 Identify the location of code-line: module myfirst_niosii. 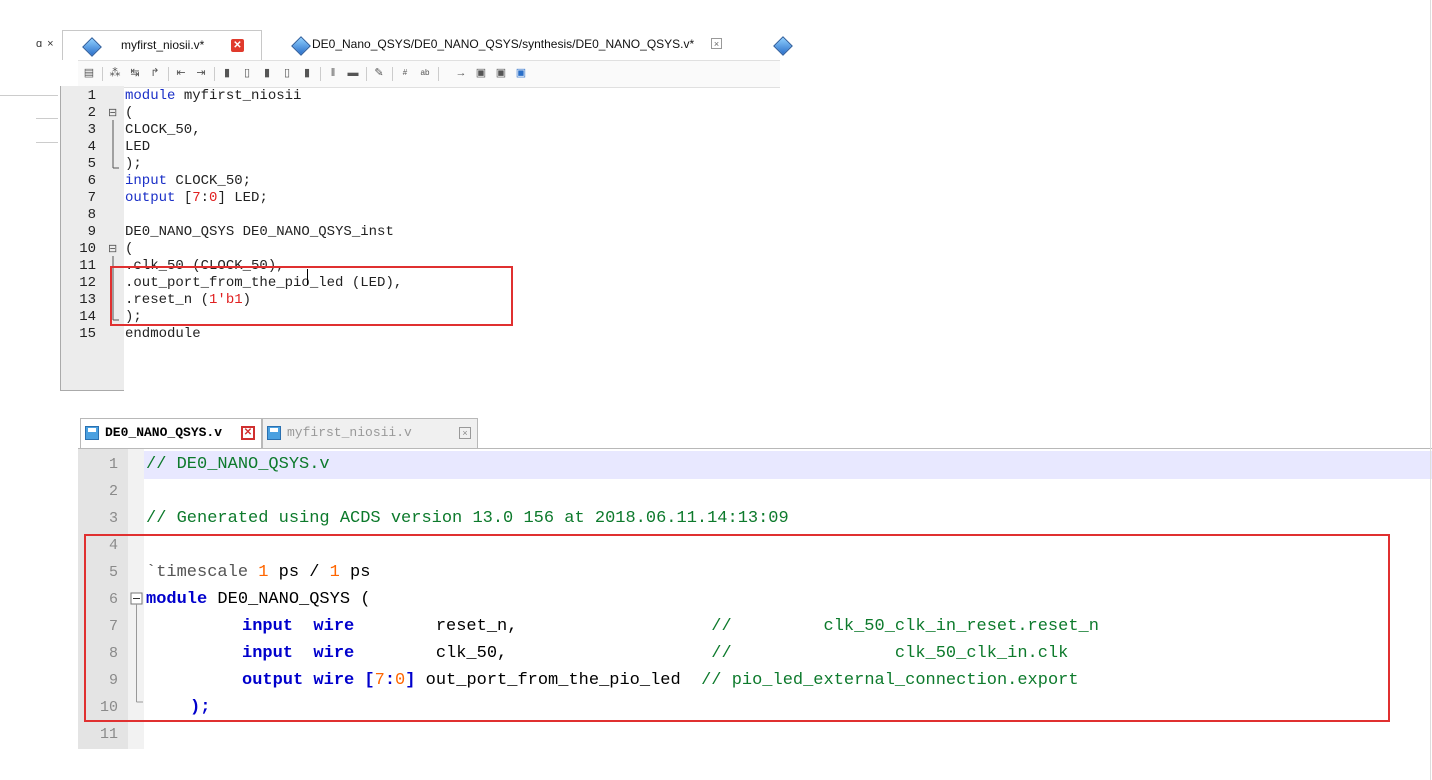
(213, 96).